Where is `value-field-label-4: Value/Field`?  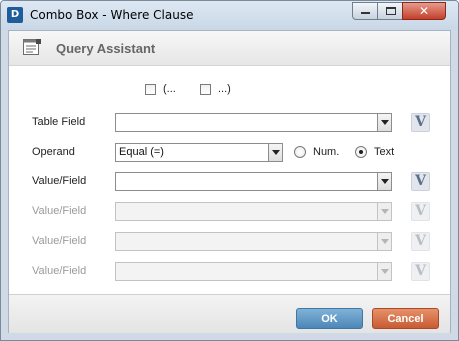
value-field-label-4: Value/Field is located at coordinates (59, 271).